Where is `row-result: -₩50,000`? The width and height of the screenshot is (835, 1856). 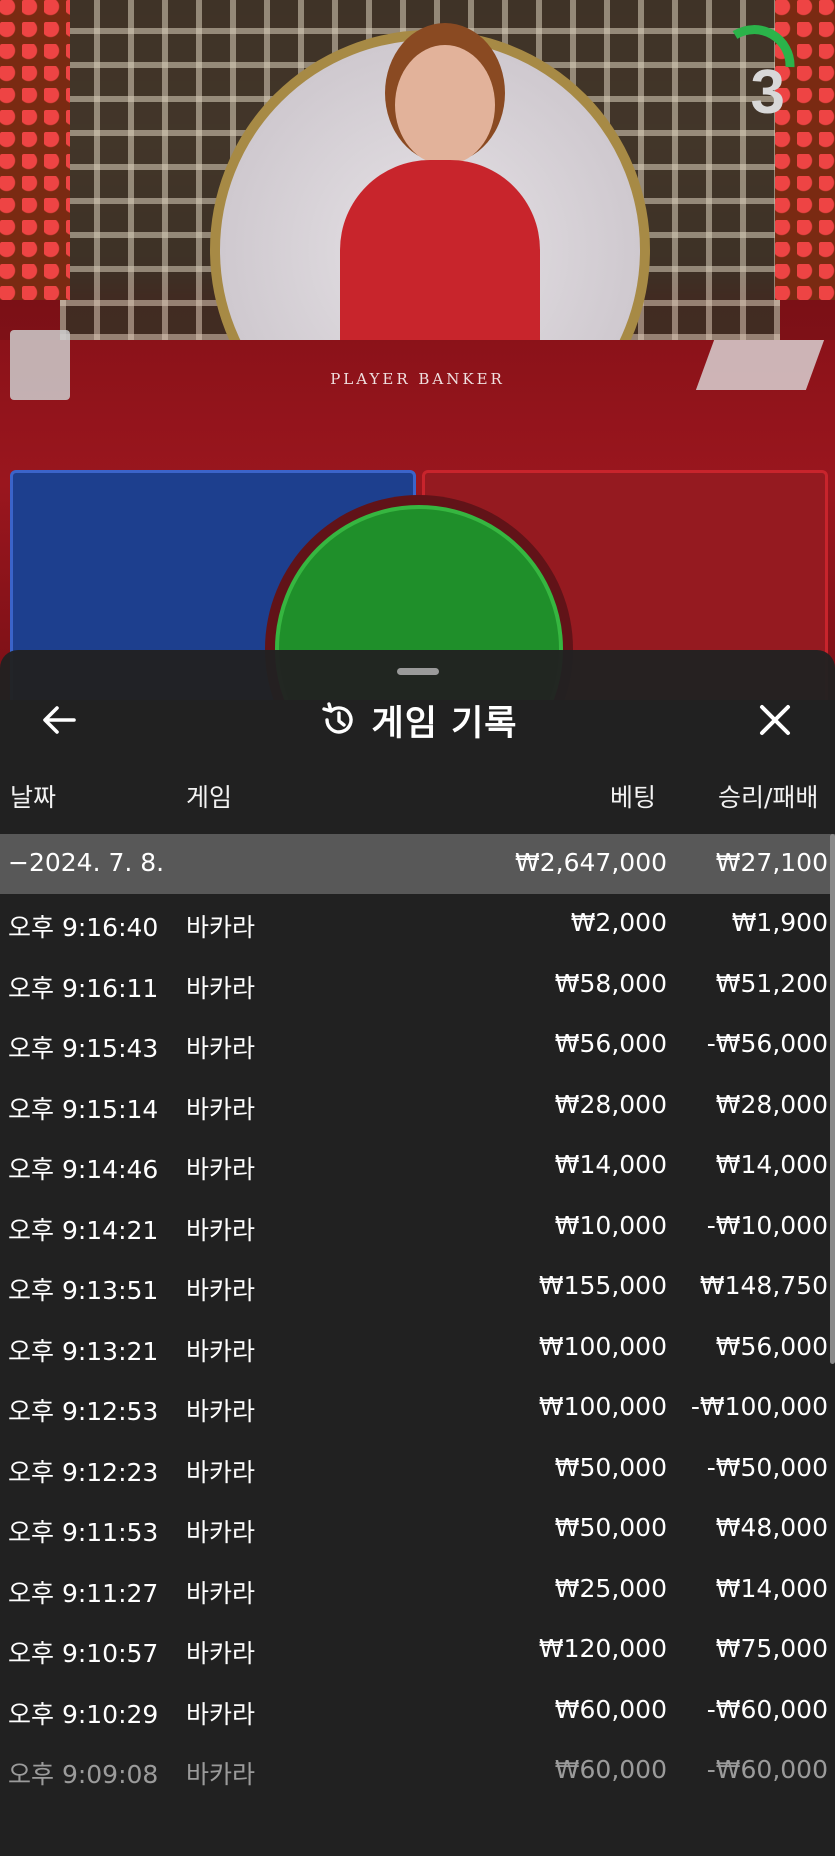 row-result: -₩50,000 is located at coordinates (767, 1467).